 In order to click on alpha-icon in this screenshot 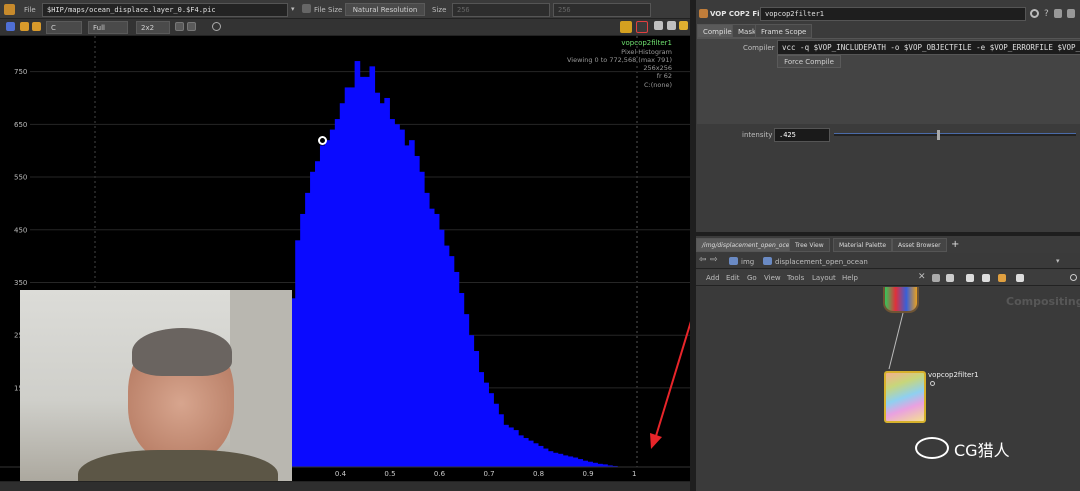, I will do `click(36, 26)`.